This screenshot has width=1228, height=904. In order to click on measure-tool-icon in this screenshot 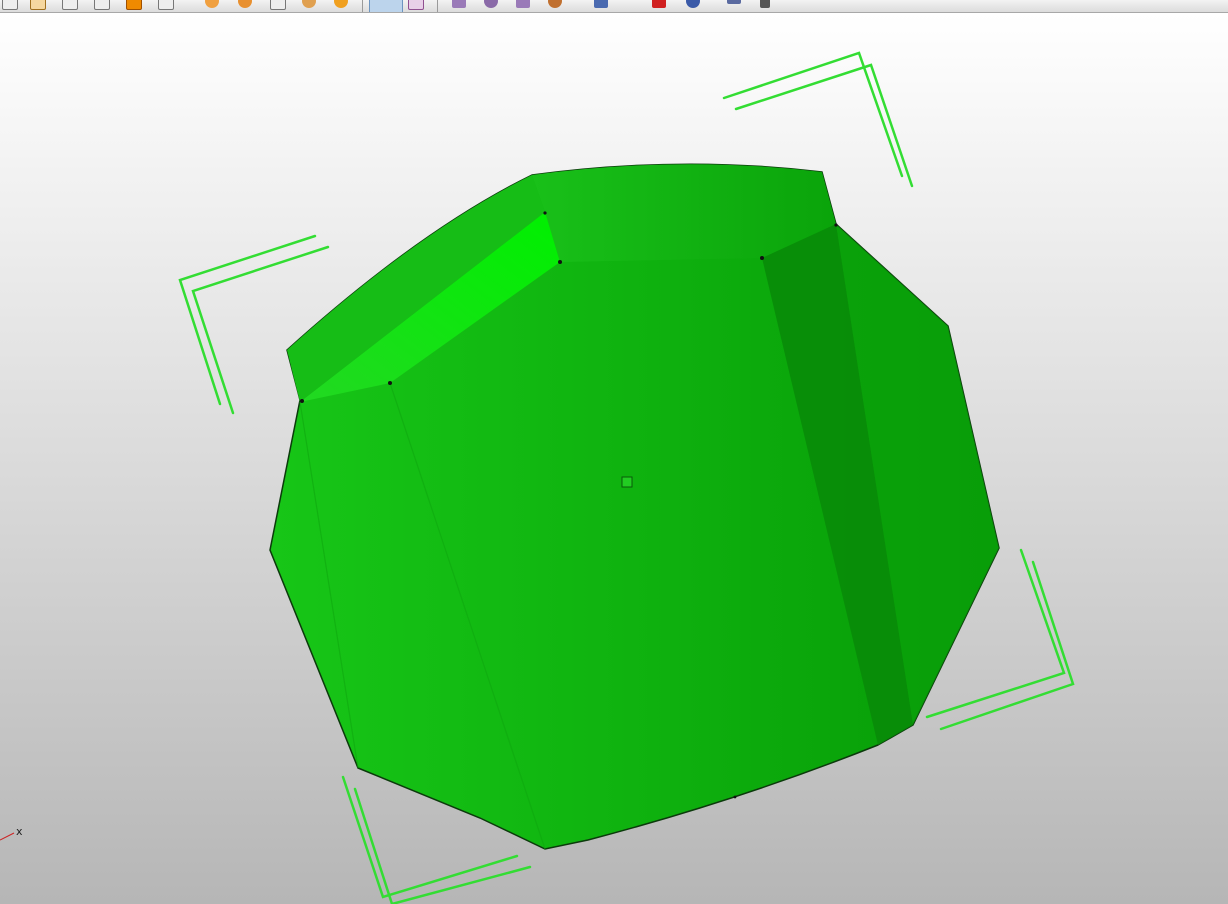, I will do `click(416, 5)`.